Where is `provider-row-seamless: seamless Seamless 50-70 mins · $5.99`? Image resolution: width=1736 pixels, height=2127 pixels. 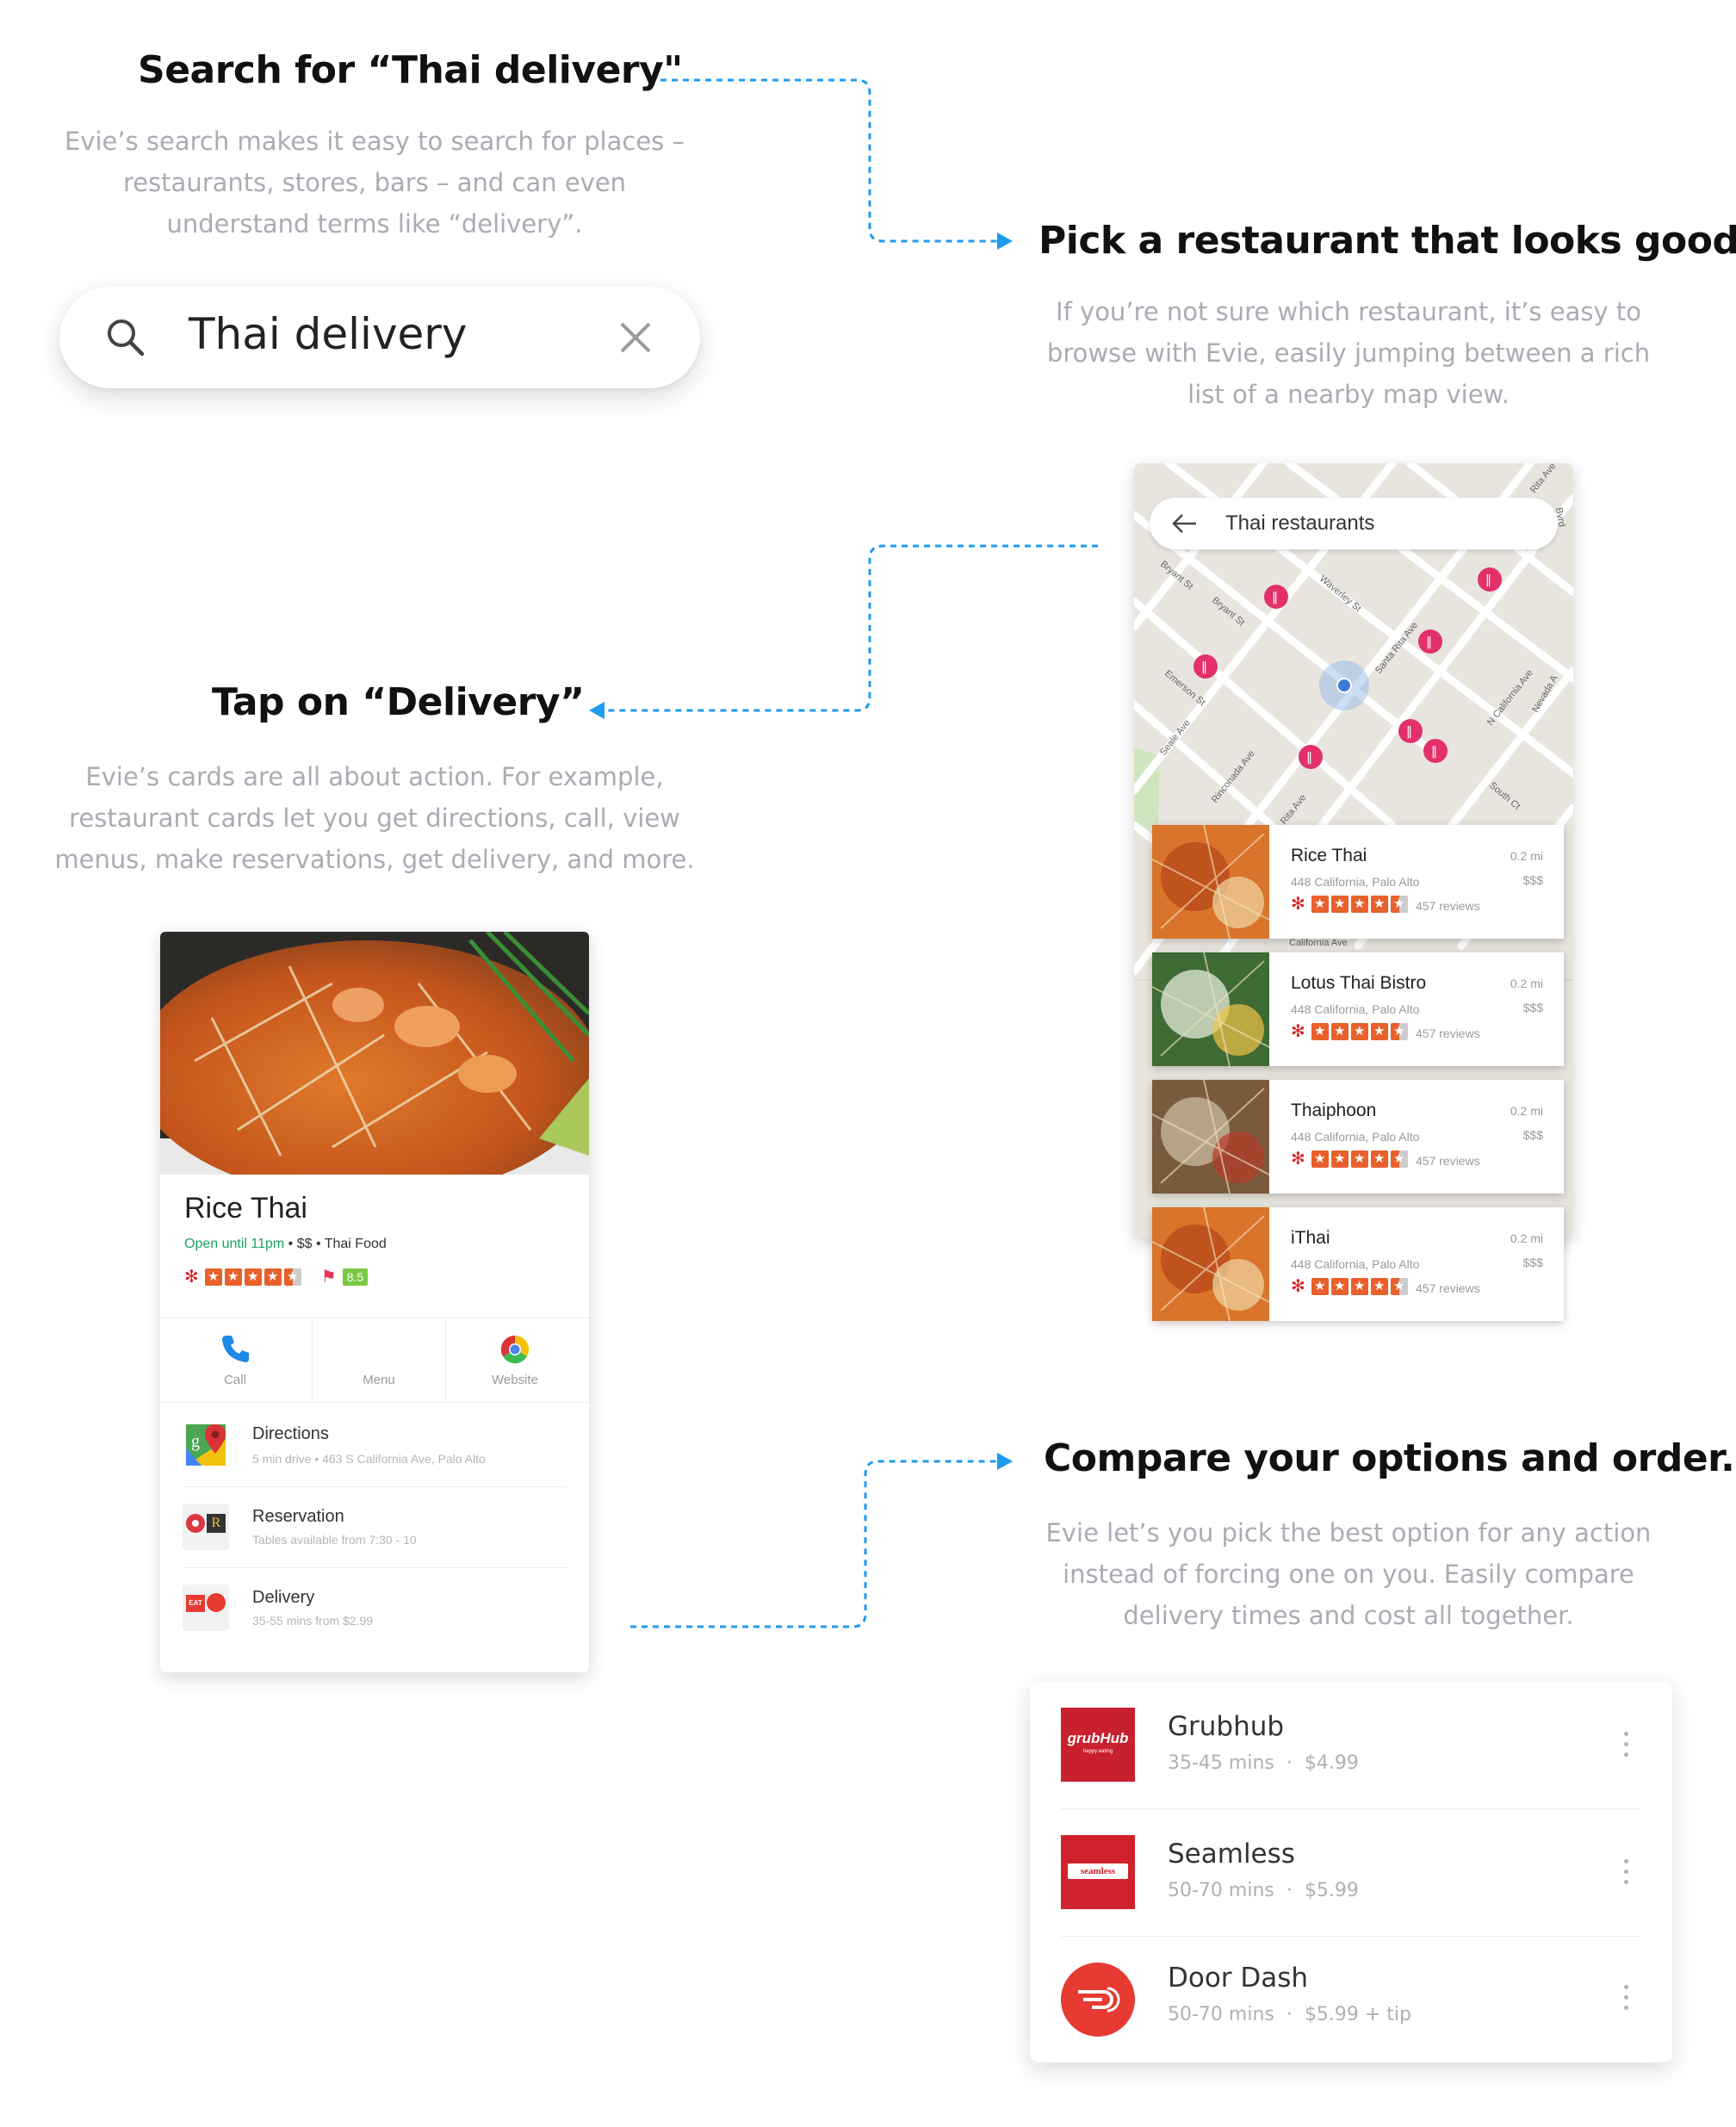 provider-row-seamless: seamless Seamless 50-70 mins · $5.99 is located at coordinates (1351, 1872).